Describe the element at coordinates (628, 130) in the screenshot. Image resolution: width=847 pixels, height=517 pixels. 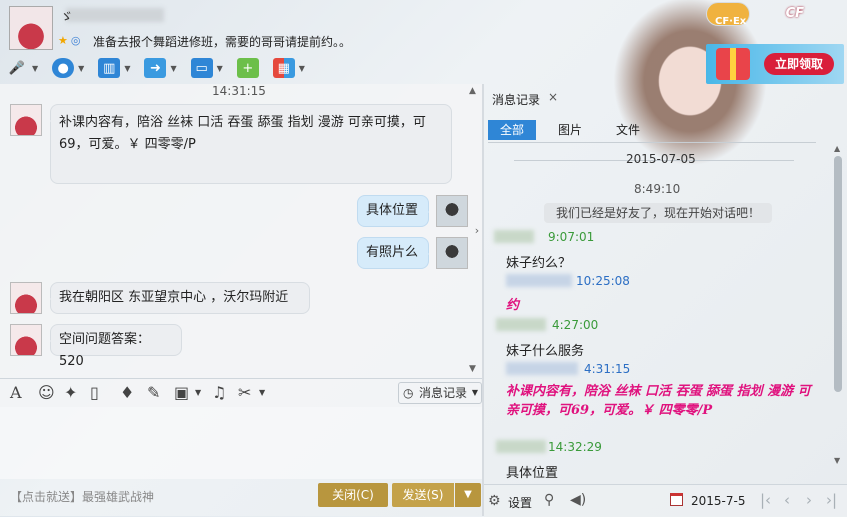
I see `tab-files: 文件` at that location.